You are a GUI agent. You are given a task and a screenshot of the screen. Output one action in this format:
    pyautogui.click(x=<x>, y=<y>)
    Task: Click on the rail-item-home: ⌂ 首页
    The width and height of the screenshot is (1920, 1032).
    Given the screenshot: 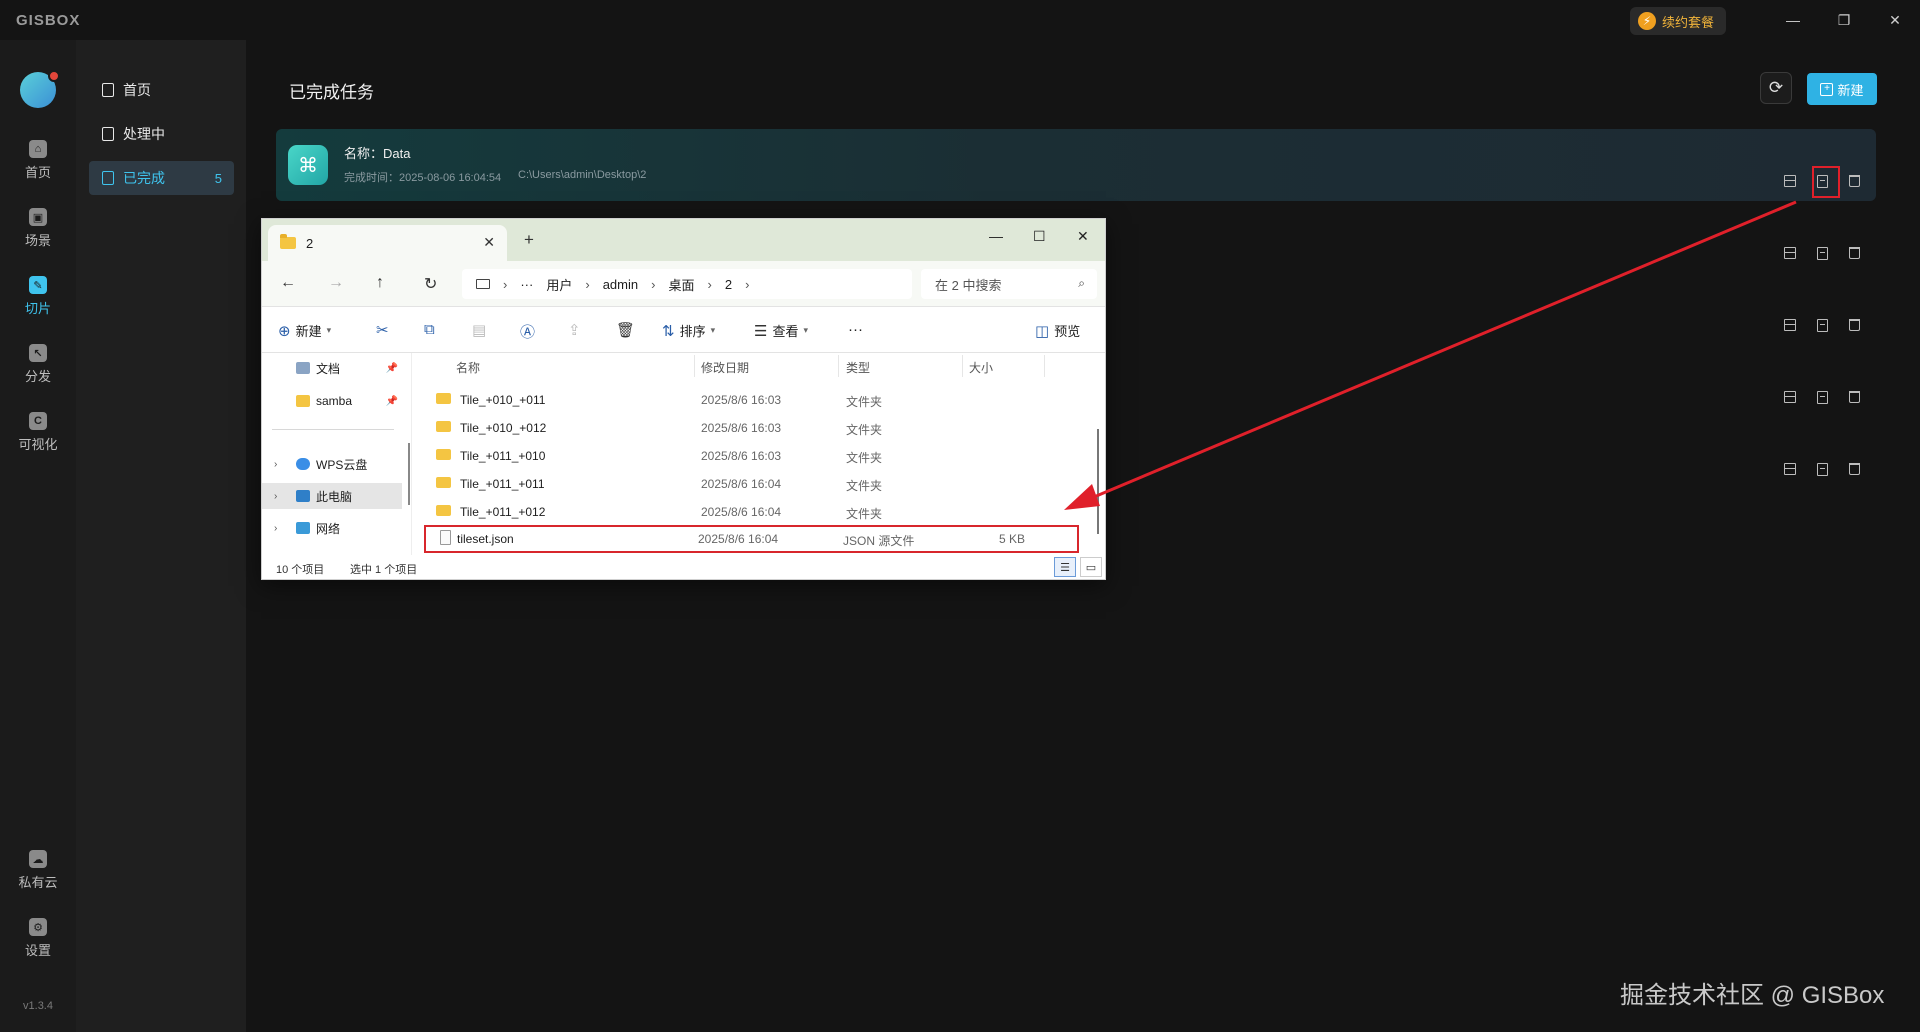 What is the action you would take?
    pyautogui.click(x=38, y=168)
    